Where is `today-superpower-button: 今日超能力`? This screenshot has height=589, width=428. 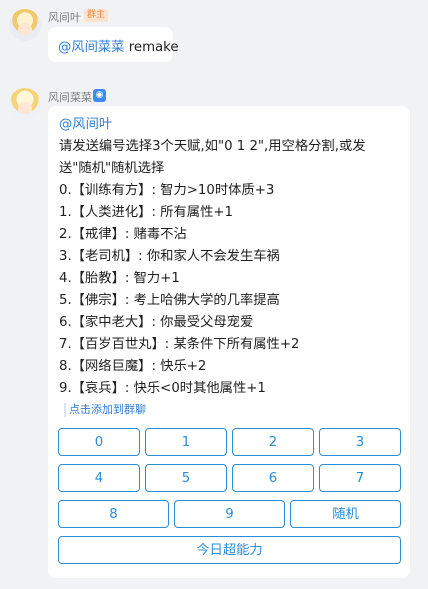 today-superpower-button: 今日超能力 is located at coordinates (229, 550).